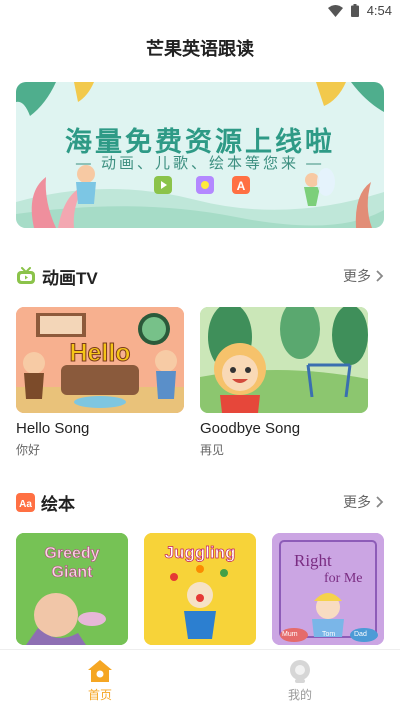  Describe the element at coordinates (290, 634) in the screenshot. I see `book-caption-mum: Mum` at that location.